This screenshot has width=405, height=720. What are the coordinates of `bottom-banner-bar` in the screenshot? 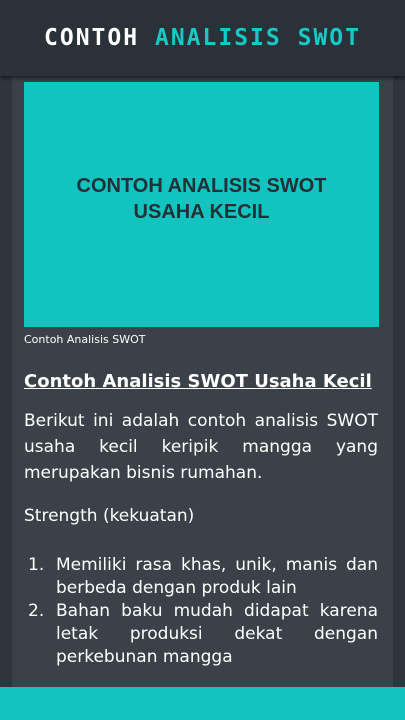 It's located at (202, 703).